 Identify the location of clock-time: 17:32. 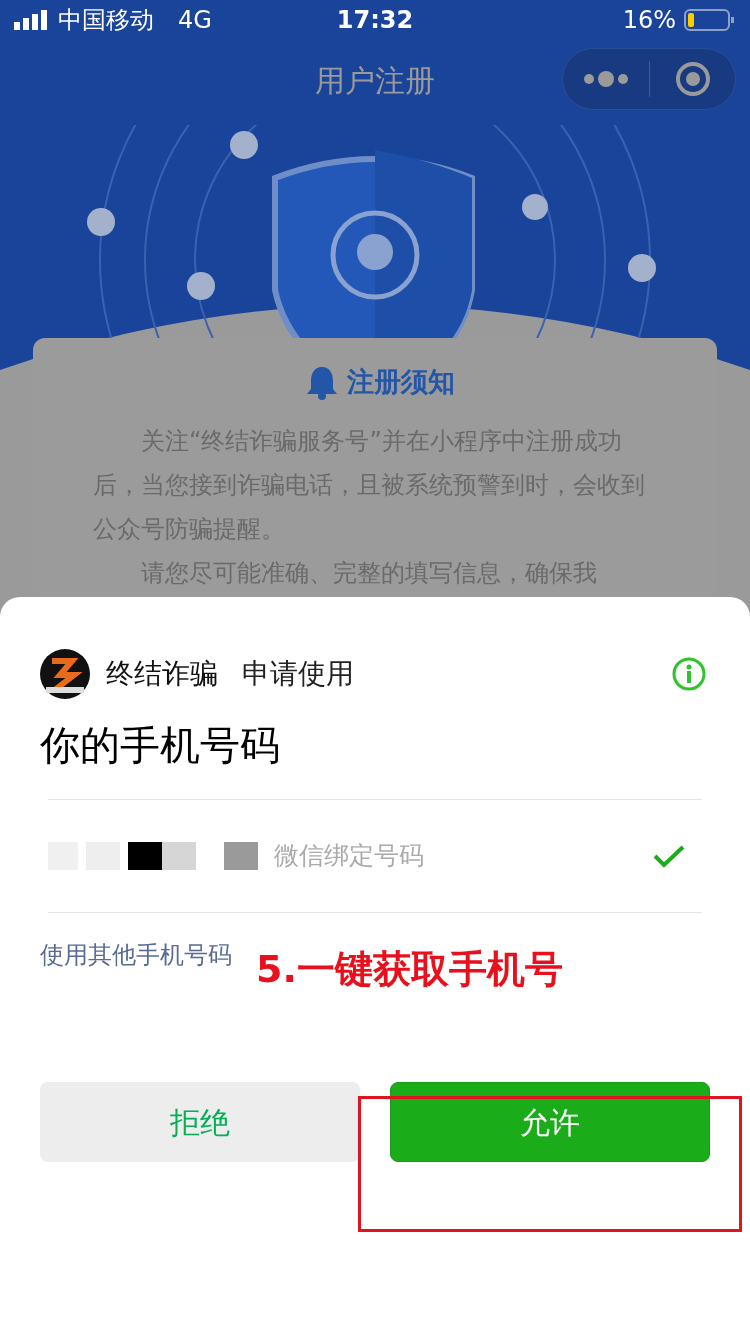
(375, 20).